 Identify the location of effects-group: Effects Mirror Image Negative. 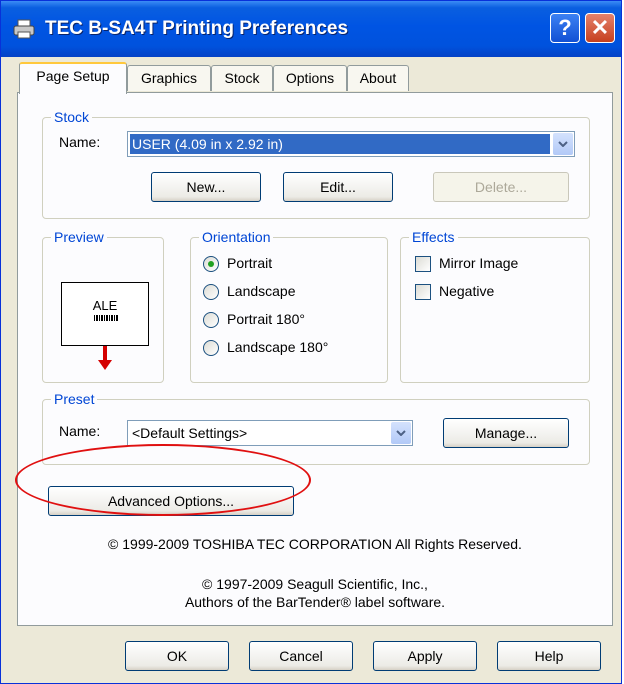
(495, 305).